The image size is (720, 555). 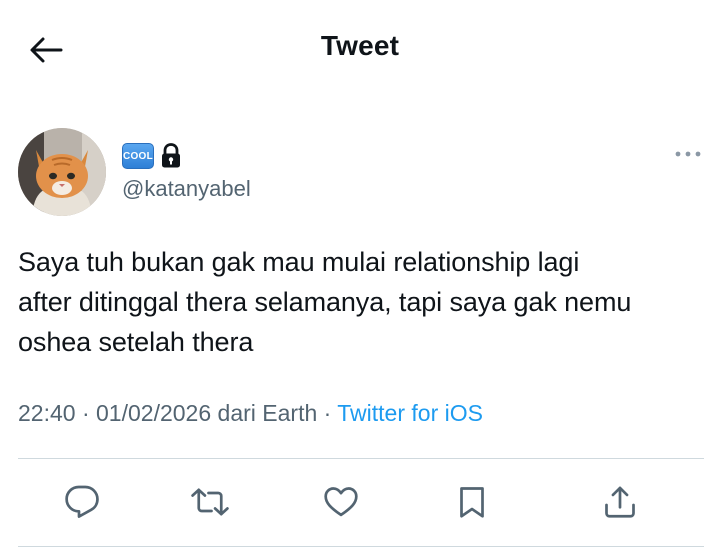 I want to click on share-button, so click(x=620, y=502).